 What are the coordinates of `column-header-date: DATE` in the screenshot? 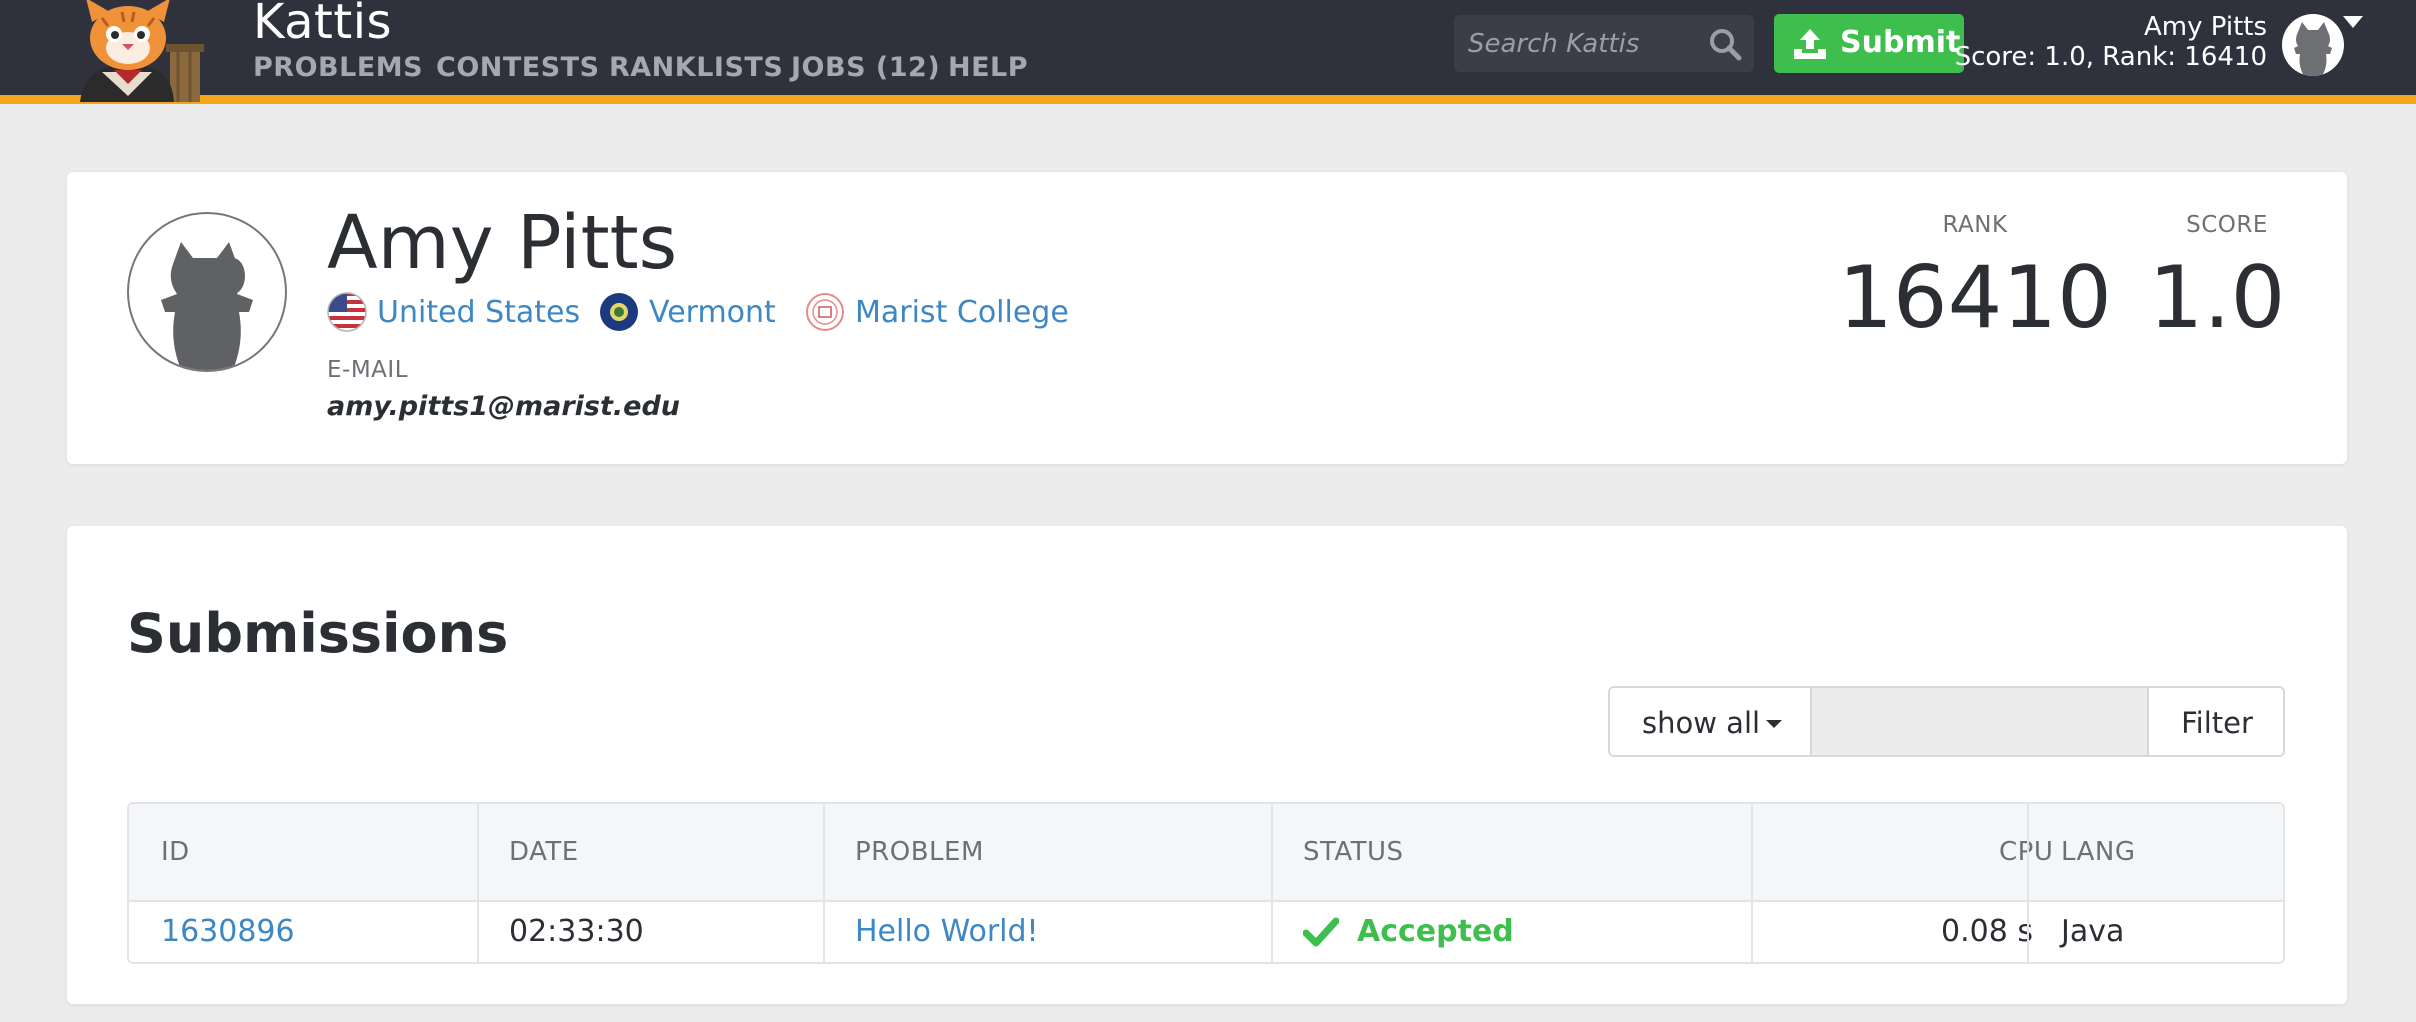 It's located at (544, 852).